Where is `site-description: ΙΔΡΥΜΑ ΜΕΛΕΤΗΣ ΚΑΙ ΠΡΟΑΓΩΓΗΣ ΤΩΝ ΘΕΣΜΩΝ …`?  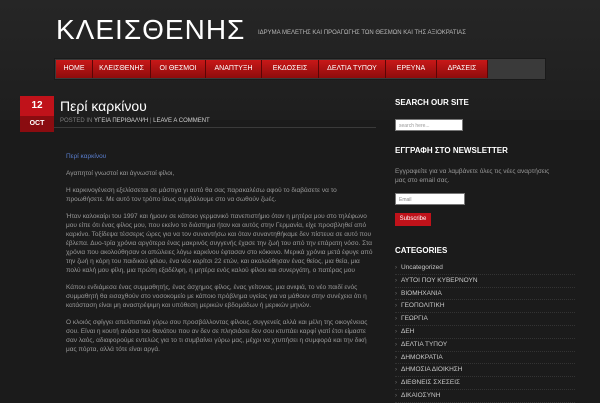
site-description: ΙΔΡΥΜΑ ΜΕΛΕΤΗΣ ΚΑΙ ΠΡΟΑΓΩΓΗΣ ΤΩΝ ΘΕΣΜΩΝ … is located at coordinates (362, 33).